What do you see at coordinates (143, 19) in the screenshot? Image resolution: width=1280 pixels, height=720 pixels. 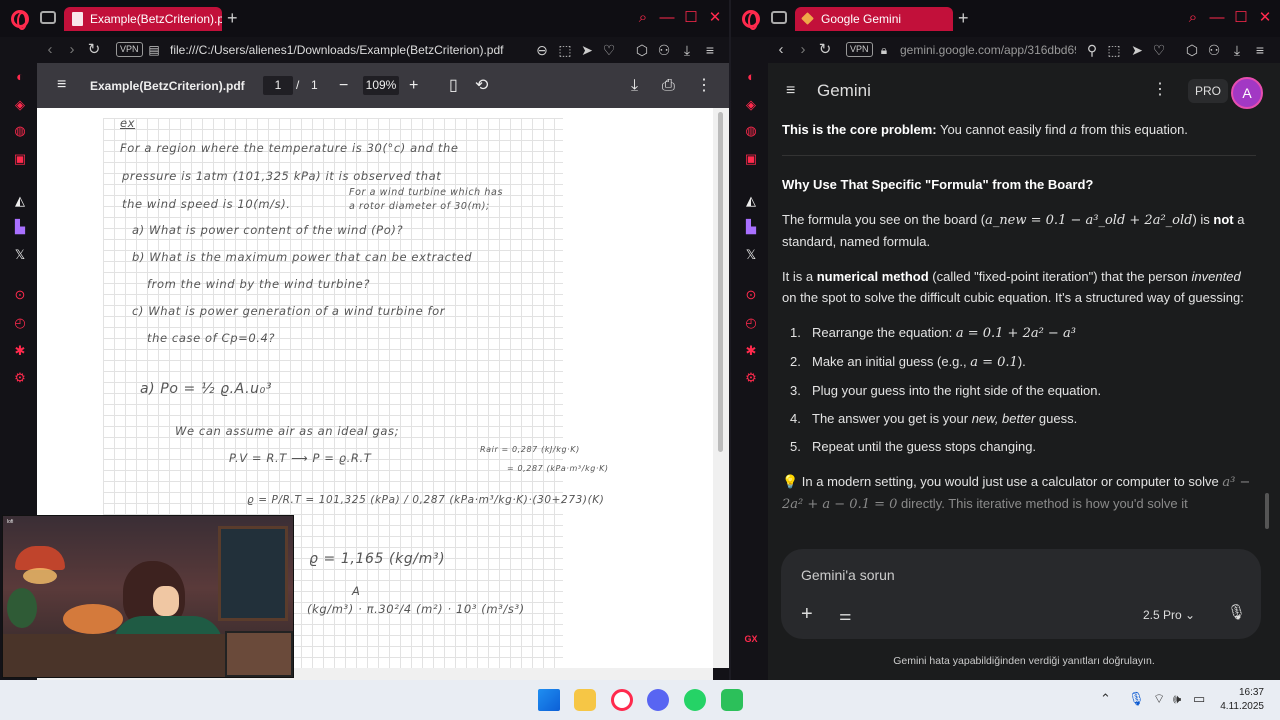 I see `tab-pdf: Example(BetzCriterion).pd` at bounding box center [143, 19].